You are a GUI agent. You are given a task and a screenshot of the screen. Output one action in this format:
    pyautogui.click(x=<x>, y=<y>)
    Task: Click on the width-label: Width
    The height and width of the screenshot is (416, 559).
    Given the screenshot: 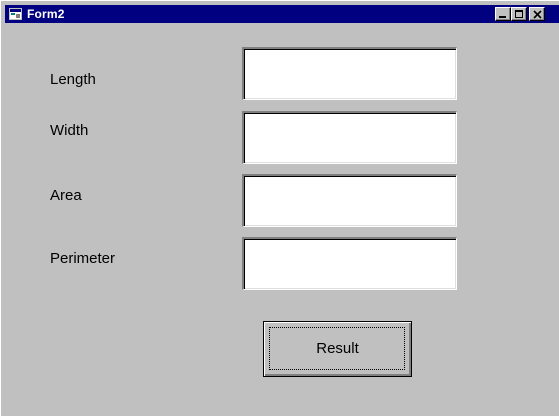 What is the action you would take?
    pyautogui.click(x=69, y=130)
    